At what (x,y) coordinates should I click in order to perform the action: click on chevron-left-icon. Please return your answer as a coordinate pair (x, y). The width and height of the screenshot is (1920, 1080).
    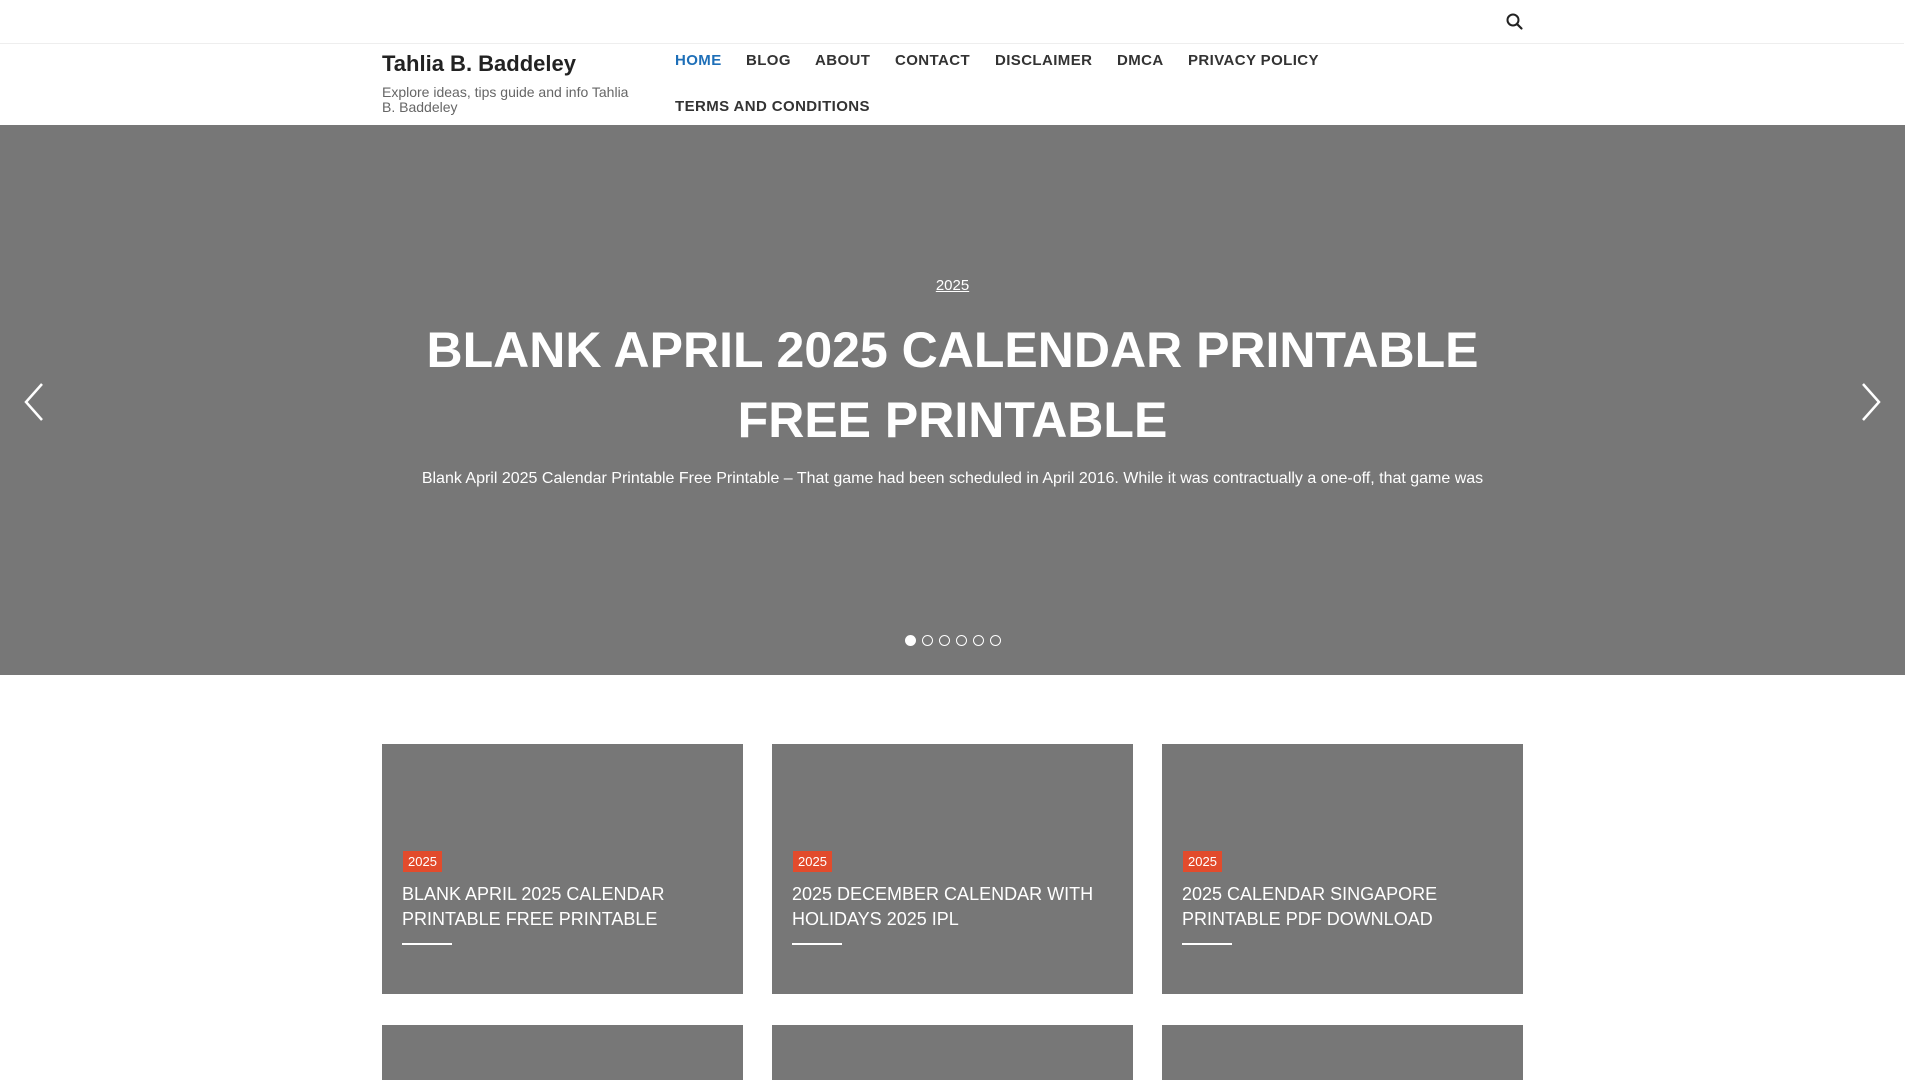
    Looking at the image, I should click on (33, 402).